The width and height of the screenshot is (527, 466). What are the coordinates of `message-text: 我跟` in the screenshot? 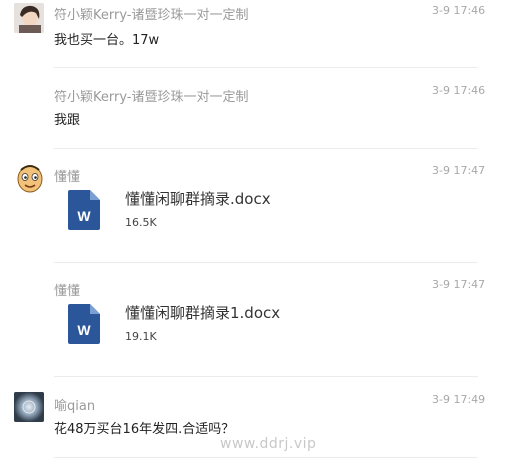 It's located at (67, 118).